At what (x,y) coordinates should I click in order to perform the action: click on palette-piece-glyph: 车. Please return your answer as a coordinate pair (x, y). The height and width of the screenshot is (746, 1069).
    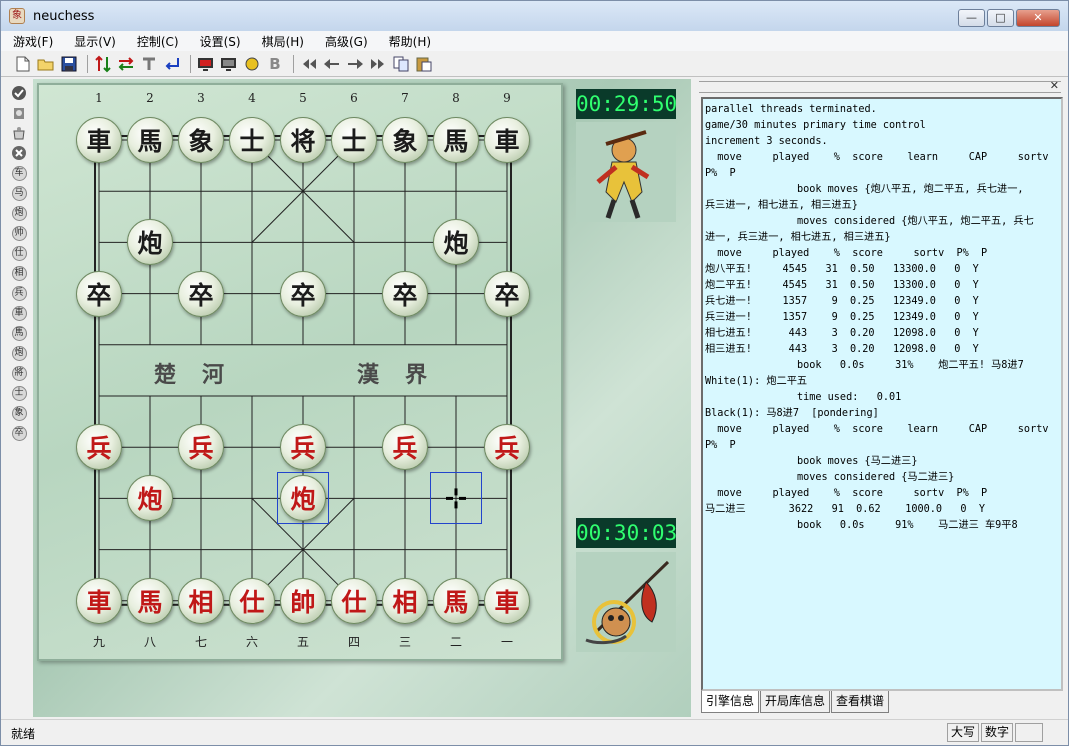
    Looking at the image, I should click on (19, 173).